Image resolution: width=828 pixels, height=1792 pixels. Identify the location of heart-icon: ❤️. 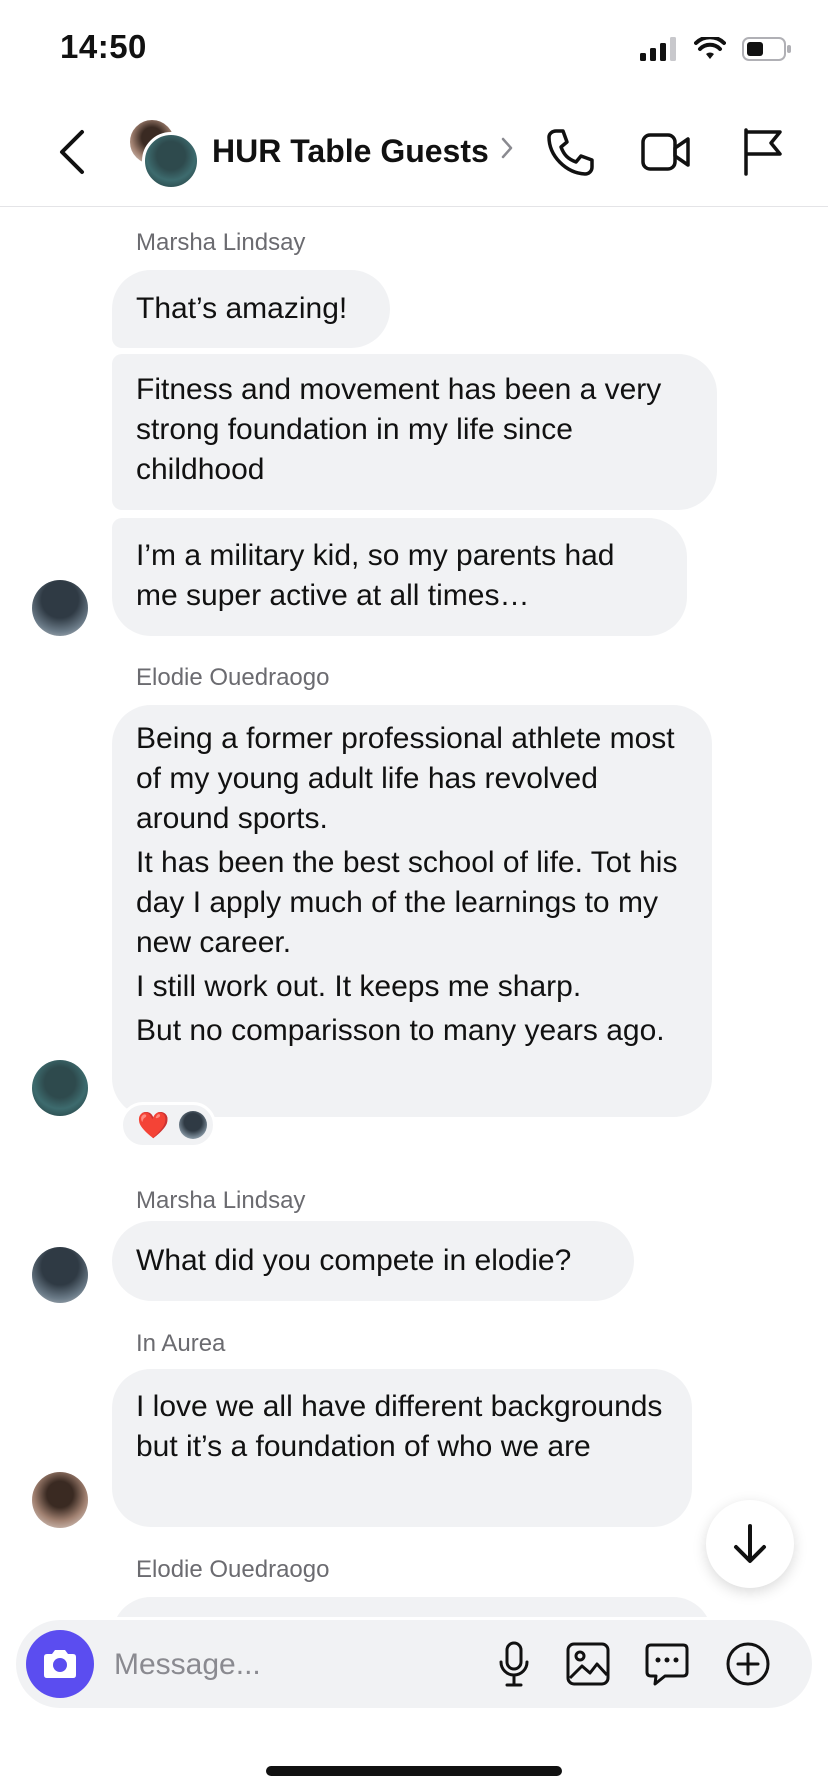
(153, 1125).